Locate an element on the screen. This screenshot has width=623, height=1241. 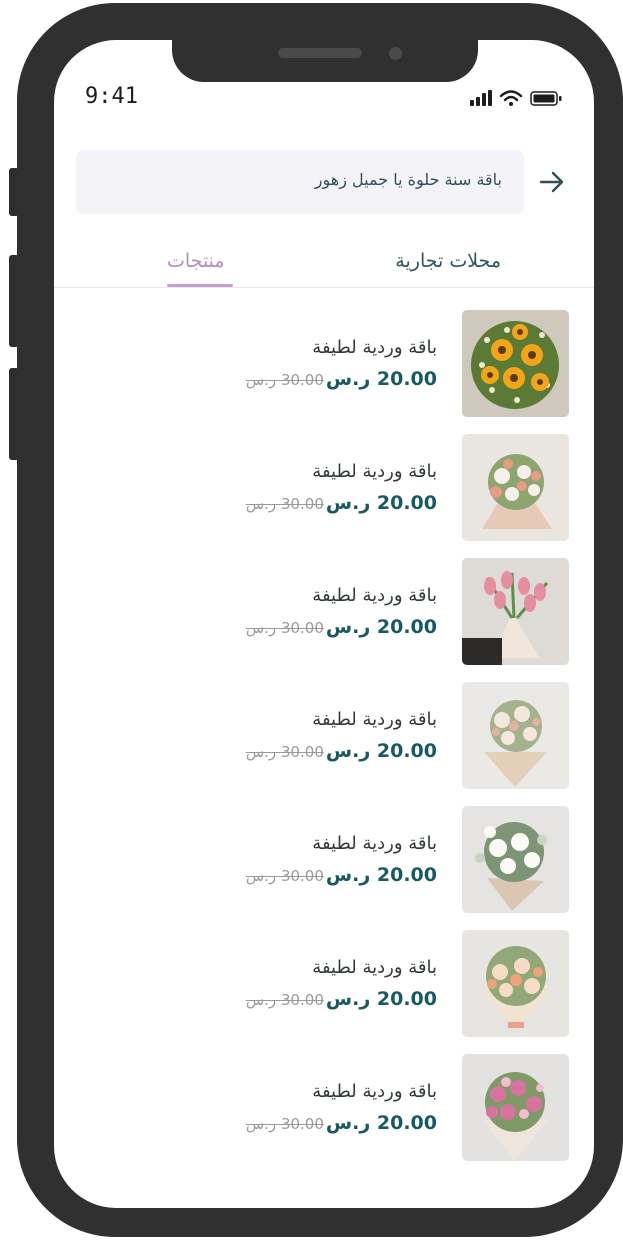
front-camera is located at coordinates (395, 53).